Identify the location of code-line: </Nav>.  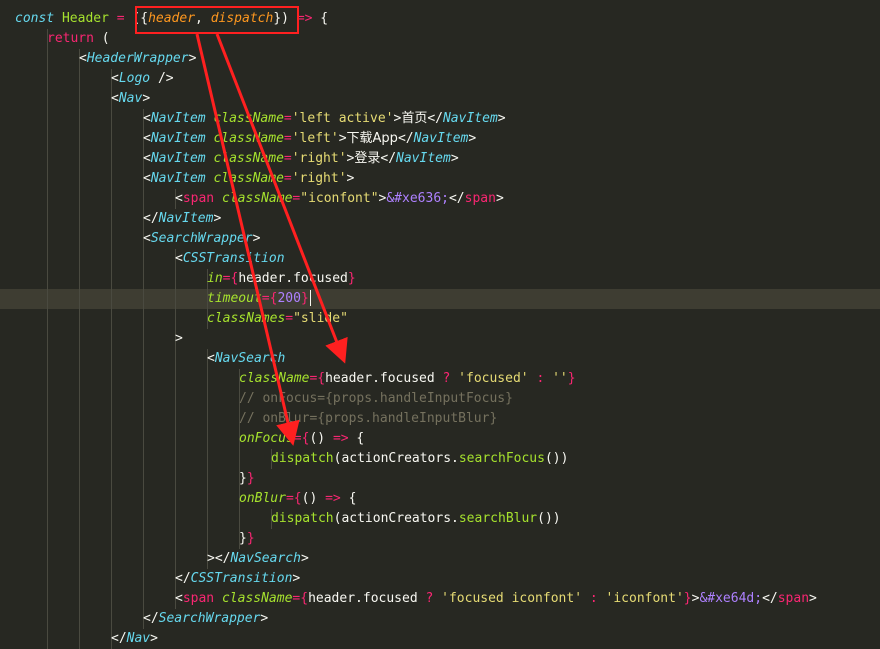
(440, 639).